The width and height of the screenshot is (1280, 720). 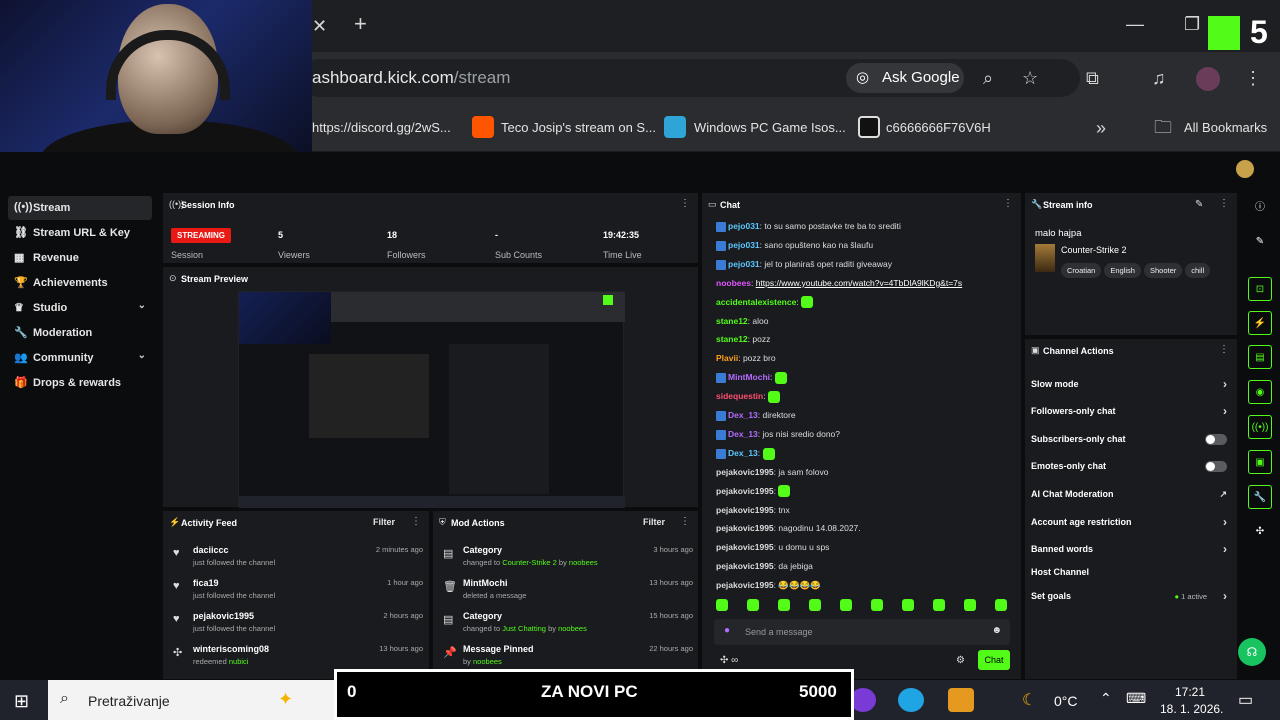 I want to click on keyboard-icon: ⌨, so click(x=1136, y=698).